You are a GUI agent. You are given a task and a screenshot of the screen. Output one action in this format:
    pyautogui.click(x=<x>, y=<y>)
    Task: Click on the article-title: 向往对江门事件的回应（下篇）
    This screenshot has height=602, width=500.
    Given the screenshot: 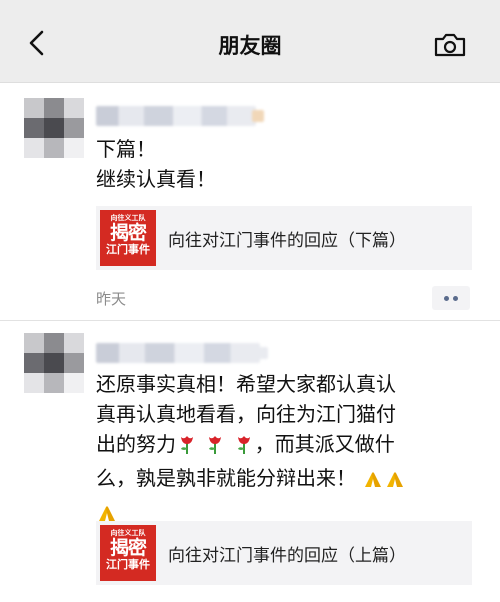 What is the action you would take?
    pyautogui.click(x=287, y=241)
    